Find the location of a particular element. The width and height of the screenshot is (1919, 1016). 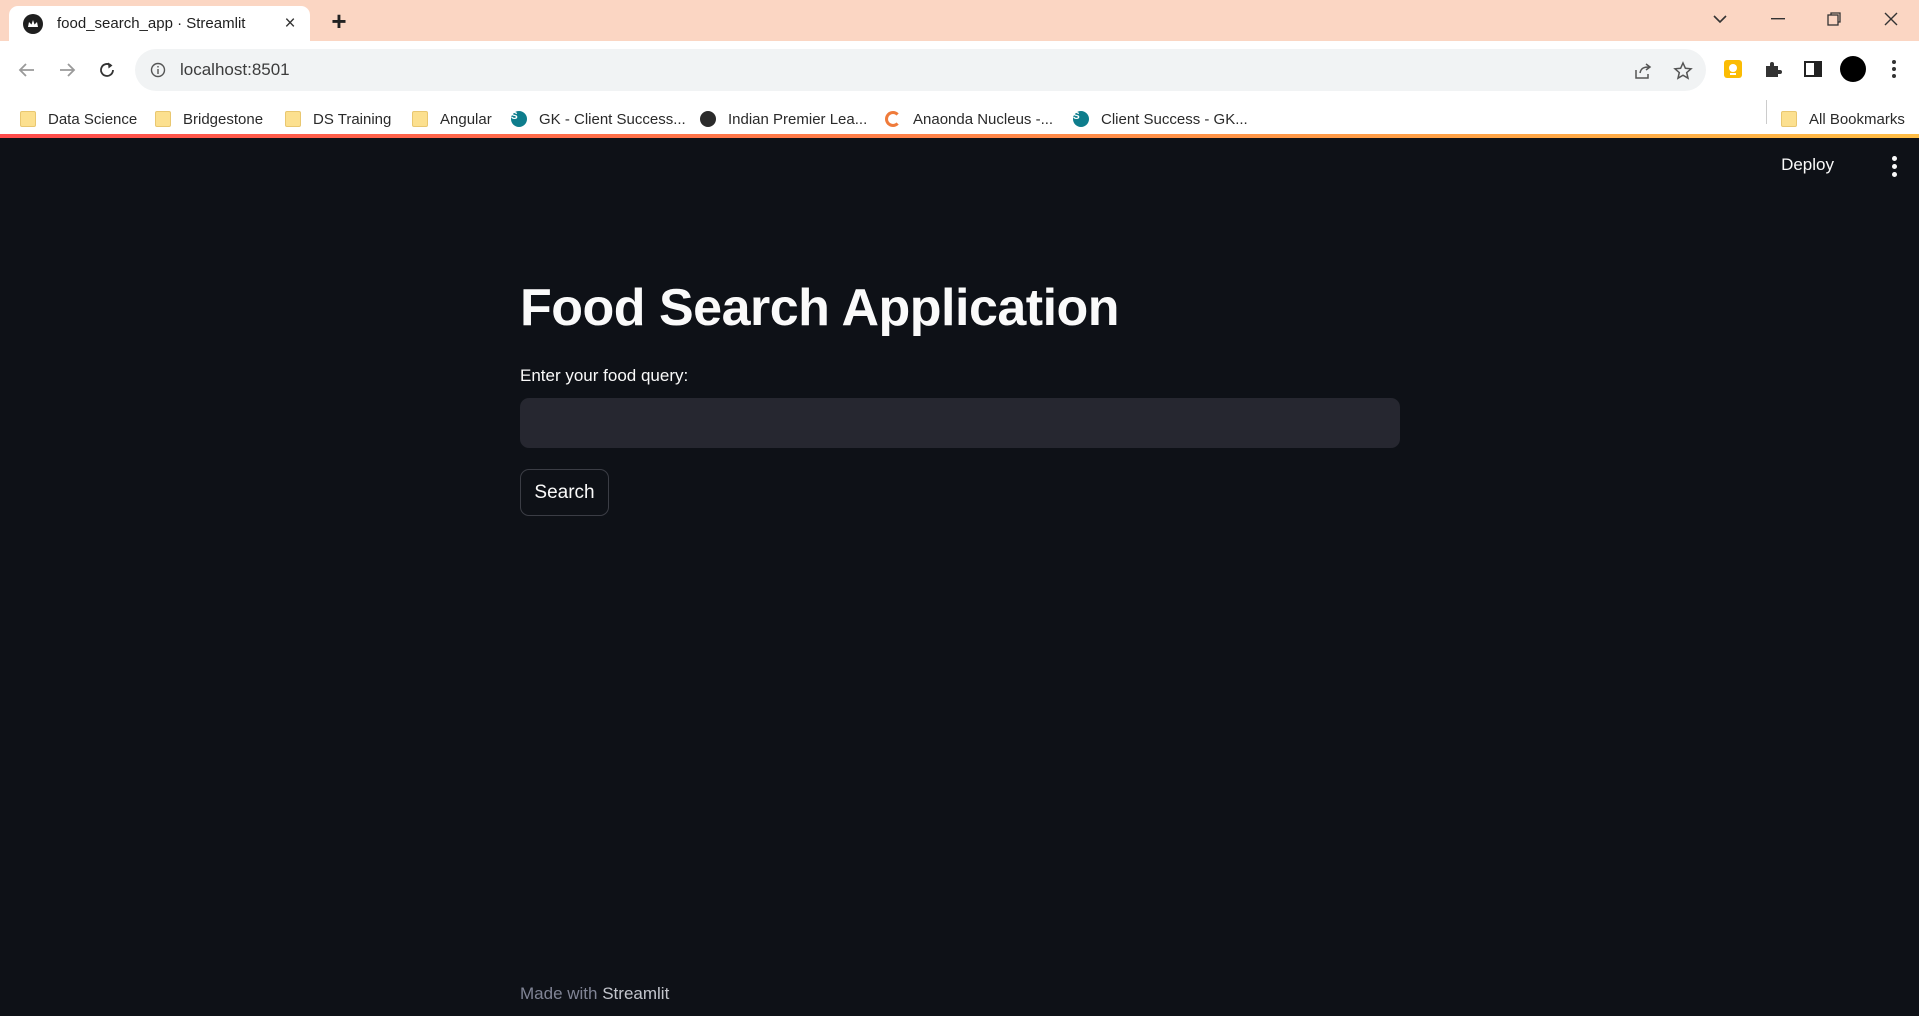

tab-close-icon: × is located at coordinates (290, 23).